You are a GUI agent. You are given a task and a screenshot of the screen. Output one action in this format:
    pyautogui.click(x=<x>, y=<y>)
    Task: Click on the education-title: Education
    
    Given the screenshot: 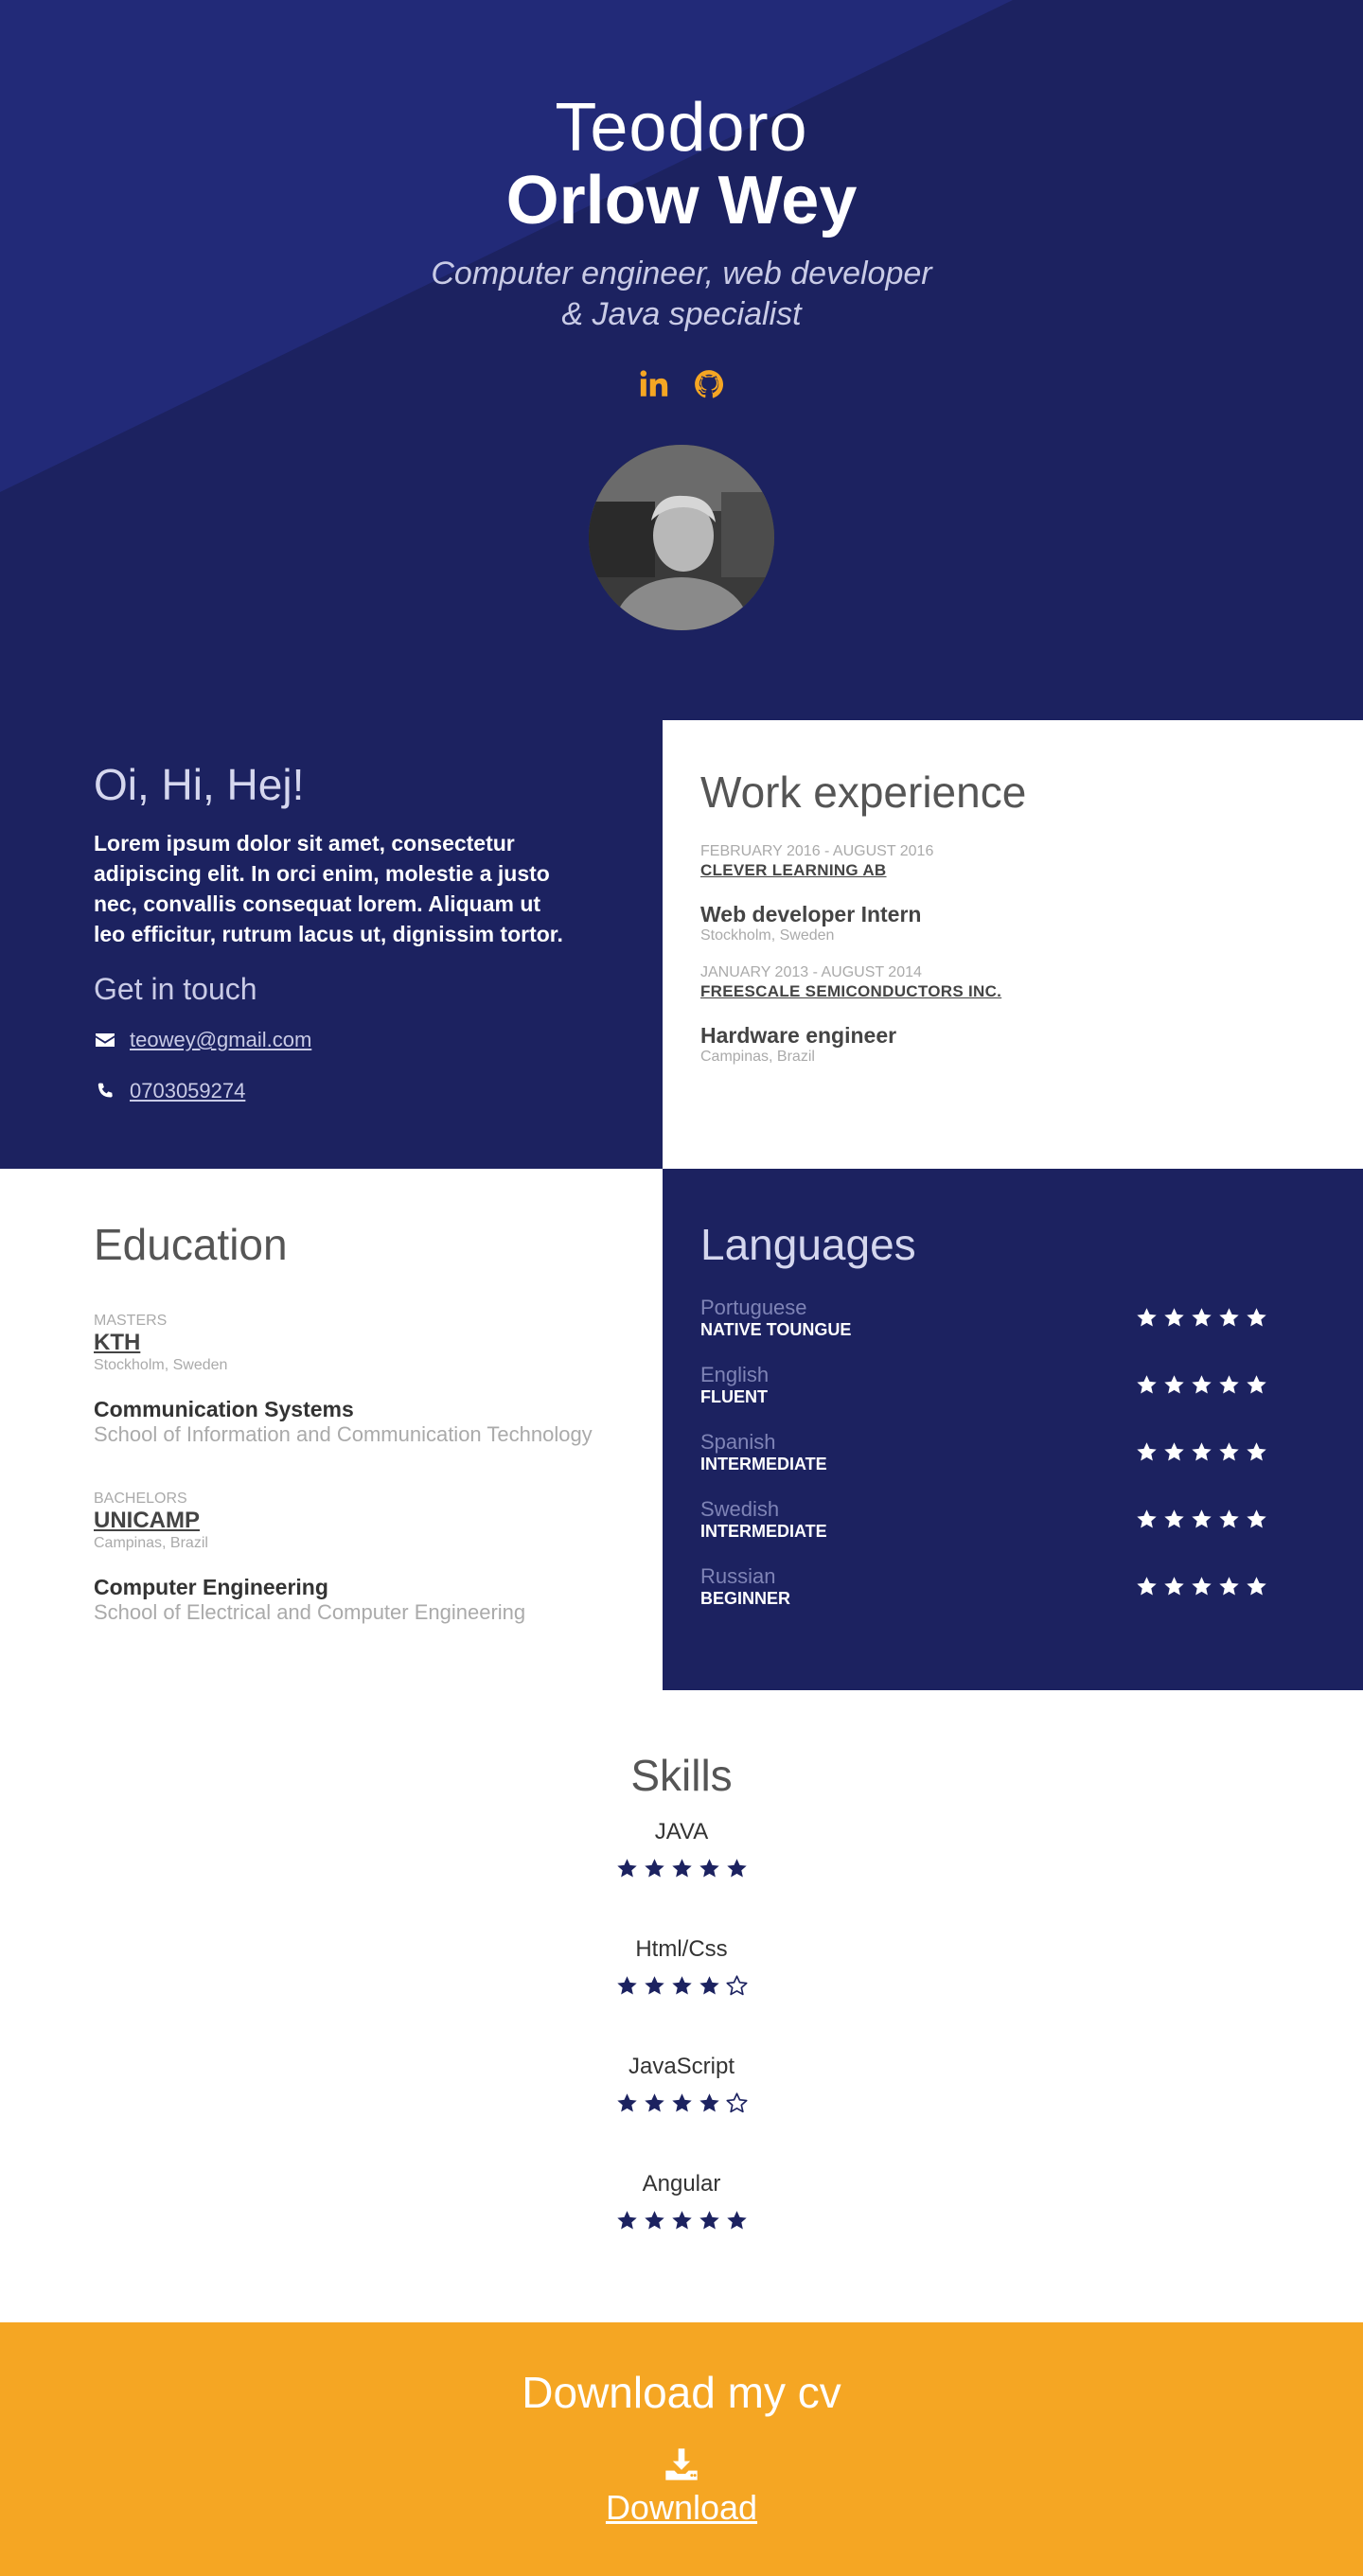 What is the action you would take?
    pyautogui.click(x=191, y=1244)
    